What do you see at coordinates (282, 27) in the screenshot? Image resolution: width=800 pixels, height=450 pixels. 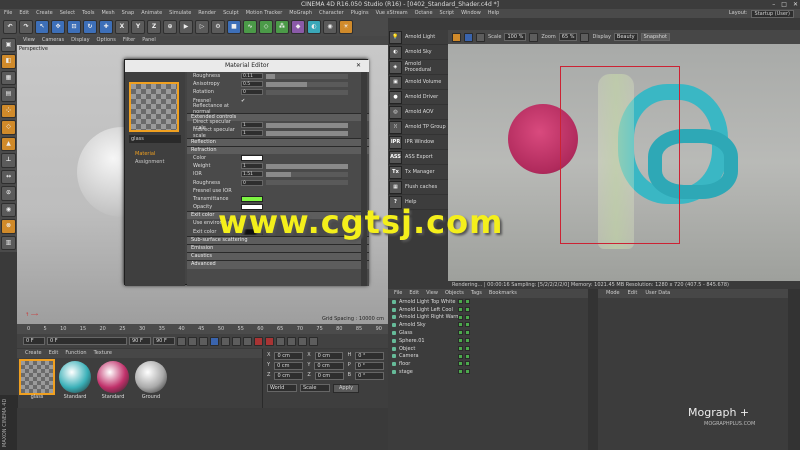 I see `array-icon: ⁂` at bounding box center [282, 27].